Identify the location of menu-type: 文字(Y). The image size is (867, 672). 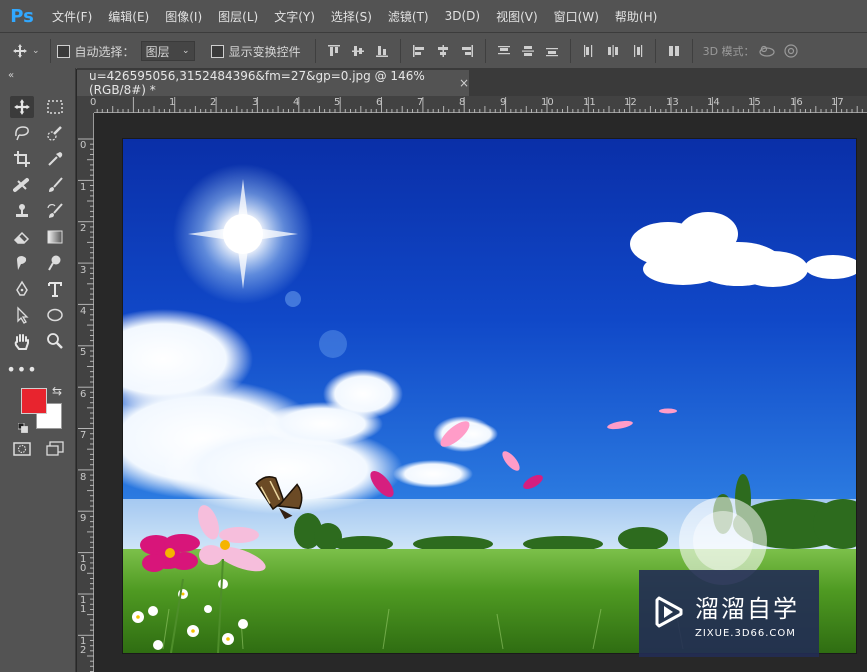
(294, 16).